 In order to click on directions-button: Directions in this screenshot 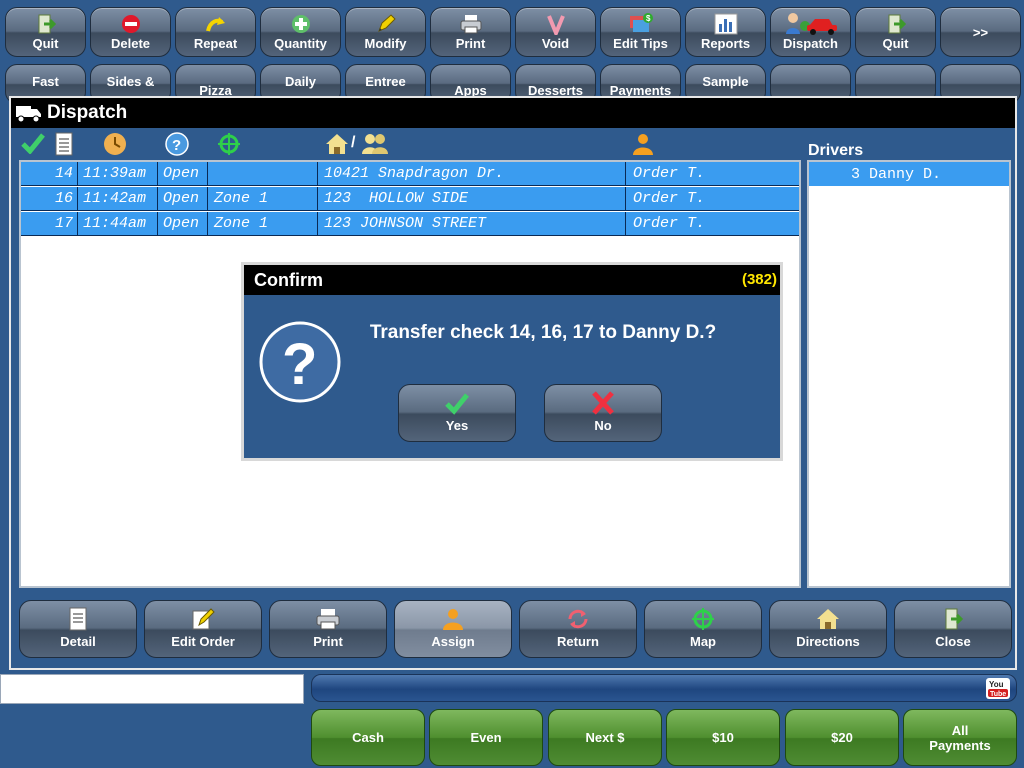, I will do `click(828, 629)`.